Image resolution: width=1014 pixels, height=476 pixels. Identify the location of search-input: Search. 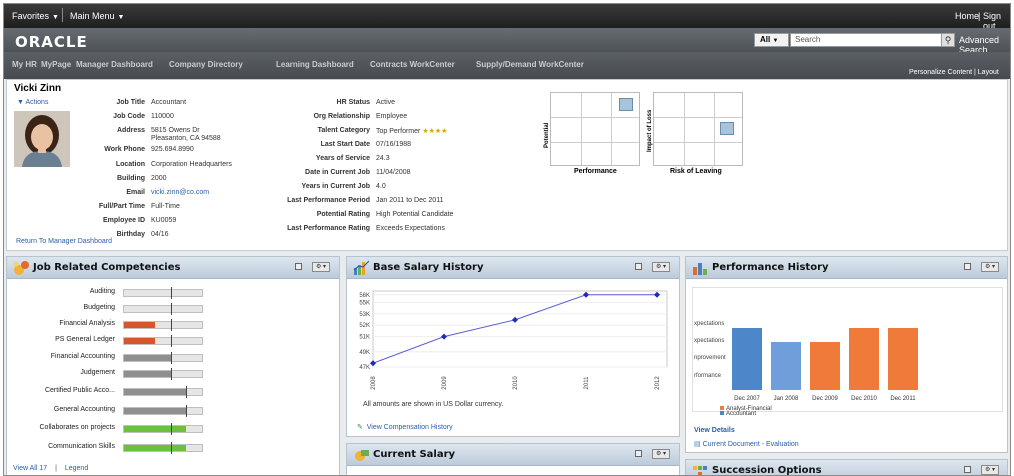
(866, 40).